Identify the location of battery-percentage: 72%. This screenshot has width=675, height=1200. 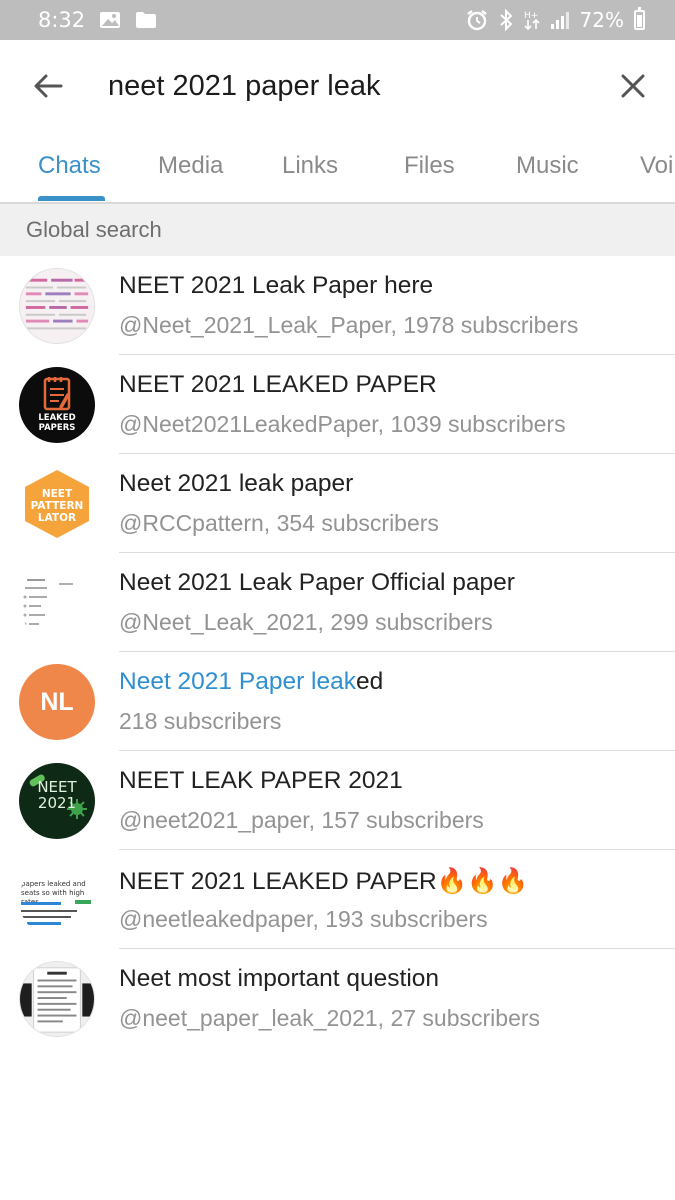
(601, 20).